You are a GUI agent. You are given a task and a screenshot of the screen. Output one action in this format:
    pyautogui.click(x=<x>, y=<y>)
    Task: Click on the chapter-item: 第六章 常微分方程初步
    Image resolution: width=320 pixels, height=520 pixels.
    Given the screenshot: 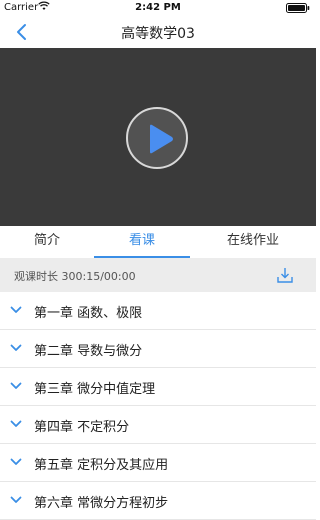 What is the action you would take?
    pyautogui.click(x=158, y=501)
    